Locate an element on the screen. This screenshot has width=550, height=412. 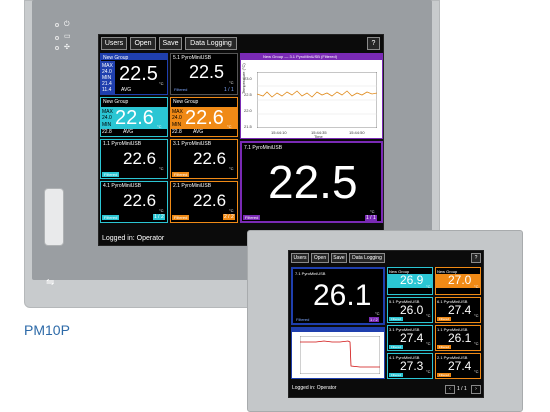
sensor-tile: 3.1 PyroMiniUSB 27.4 °C Filtered is located at coordinates (410, 338).